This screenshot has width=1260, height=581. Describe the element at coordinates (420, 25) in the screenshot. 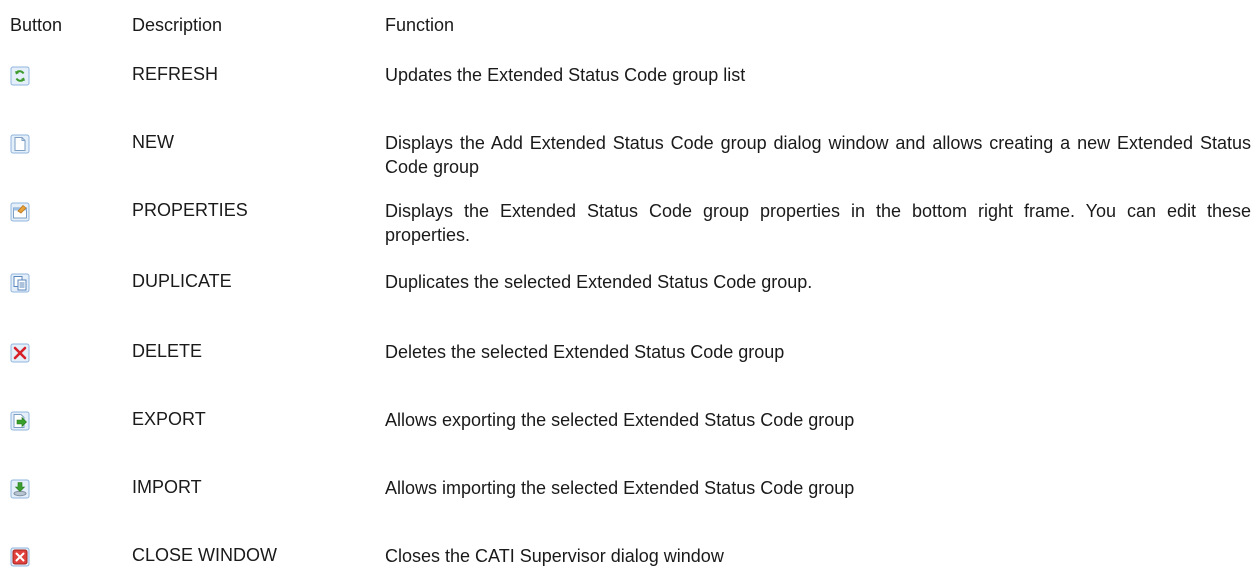

I see `header-function: Function` at that location.